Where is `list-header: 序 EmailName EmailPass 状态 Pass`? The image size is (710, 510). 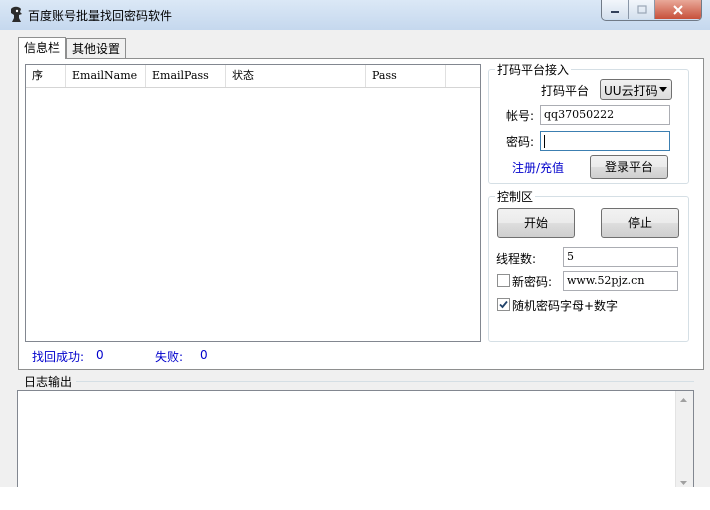 list-header: 序 EmailName EmailPass 状态 Pass is located at coordinates (253, 76).